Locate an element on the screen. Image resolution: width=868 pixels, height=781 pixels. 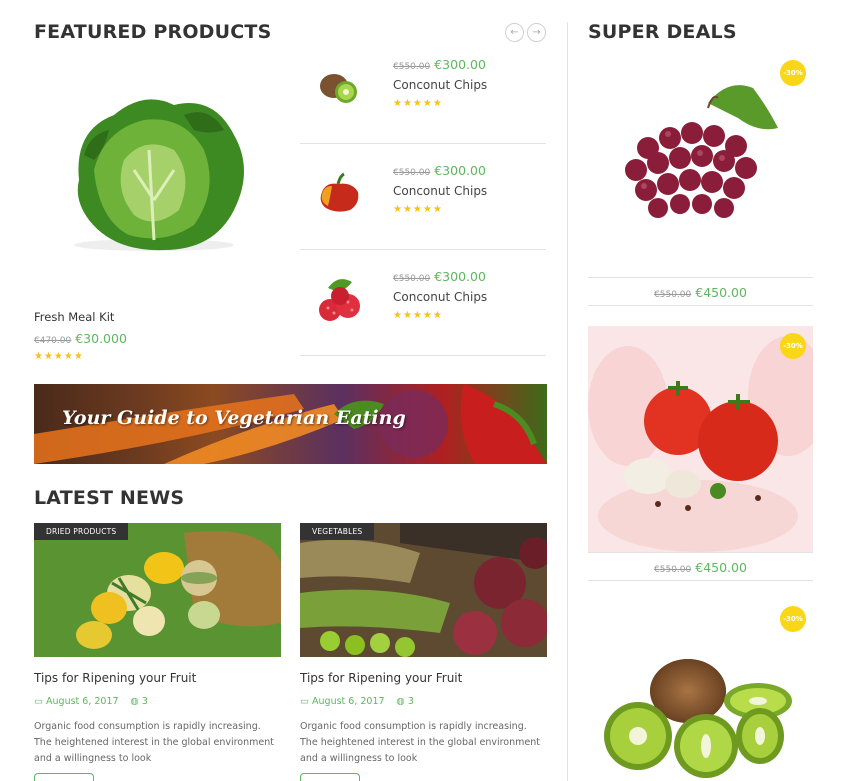
category-tag: VEGETABLES is located at coordinates (337, 531).